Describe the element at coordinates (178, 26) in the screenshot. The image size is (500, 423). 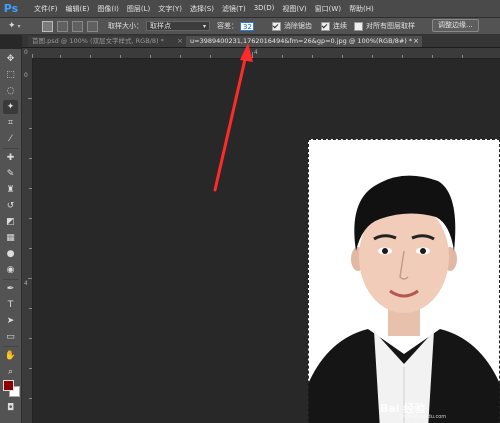
I see `sample-size-select: 取样点 ▾` at that location.